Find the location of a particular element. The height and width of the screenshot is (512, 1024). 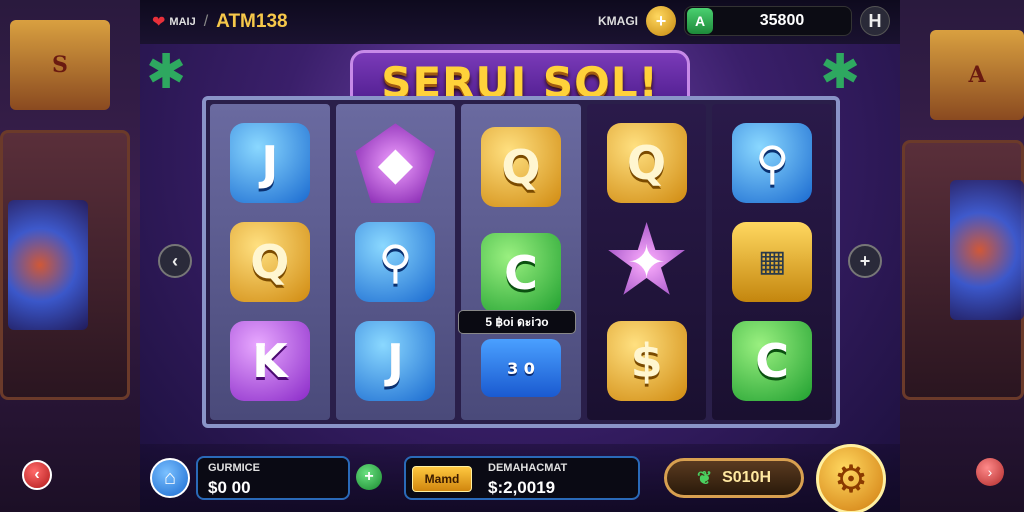

arcade-screen-left is located at coordinates (48, 265).